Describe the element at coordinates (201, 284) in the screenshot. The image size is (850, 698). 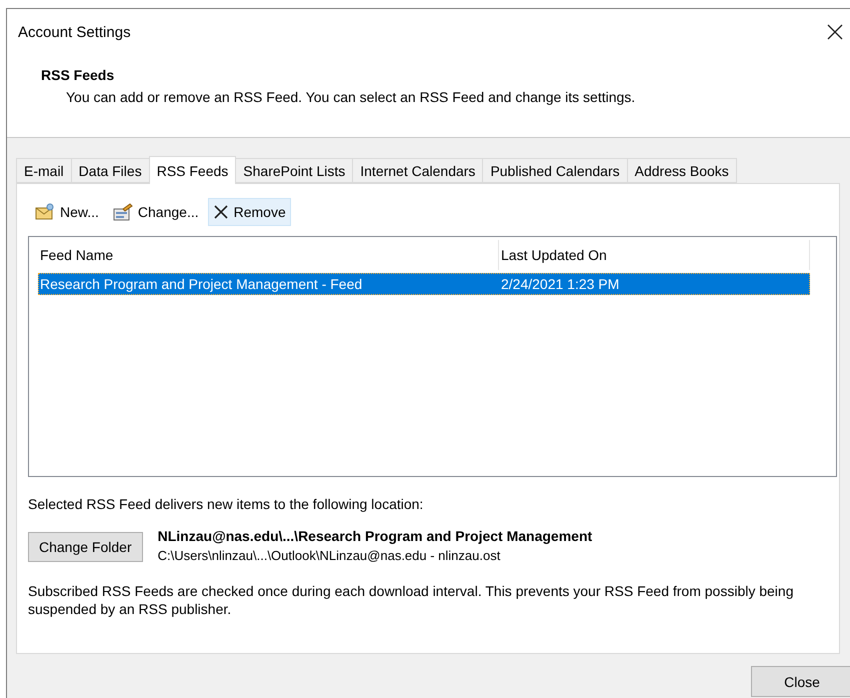
I see `table-cell-text: Research Program and Project Management - Feed` at that location.